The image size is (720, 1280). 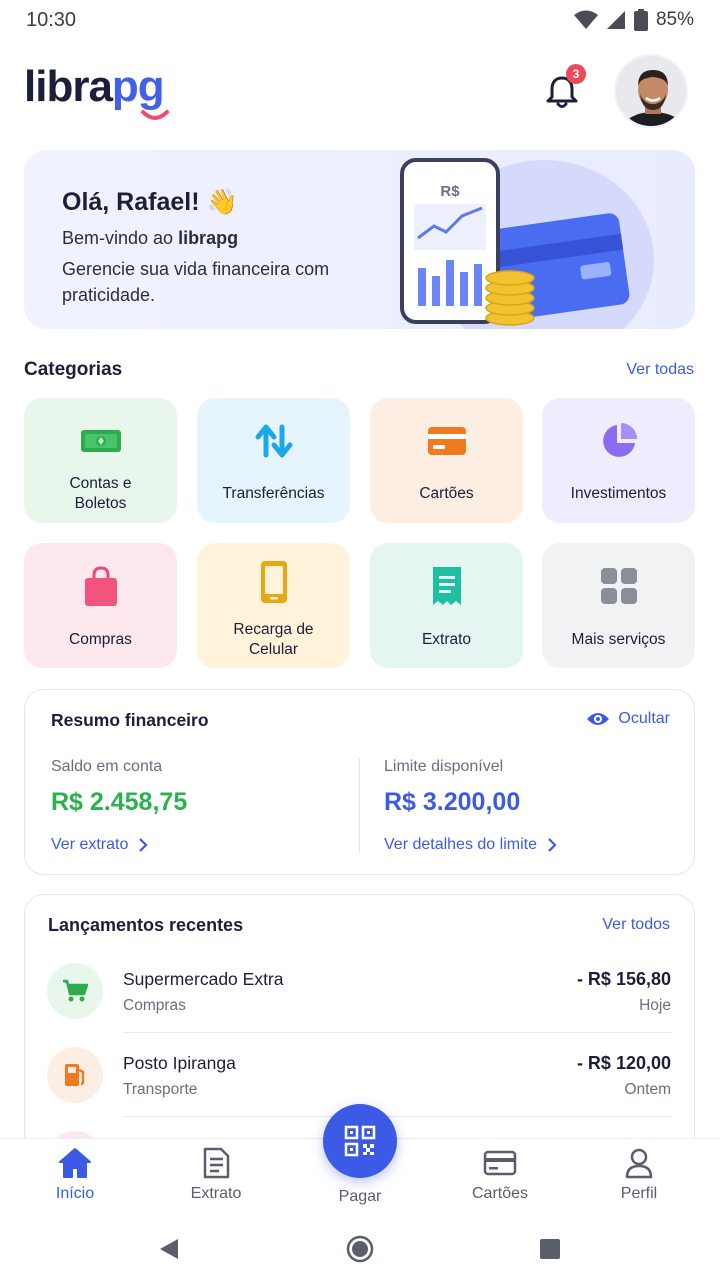 I want to click on limit-value: R$ 3.200,00, so click(x=452, y=802).